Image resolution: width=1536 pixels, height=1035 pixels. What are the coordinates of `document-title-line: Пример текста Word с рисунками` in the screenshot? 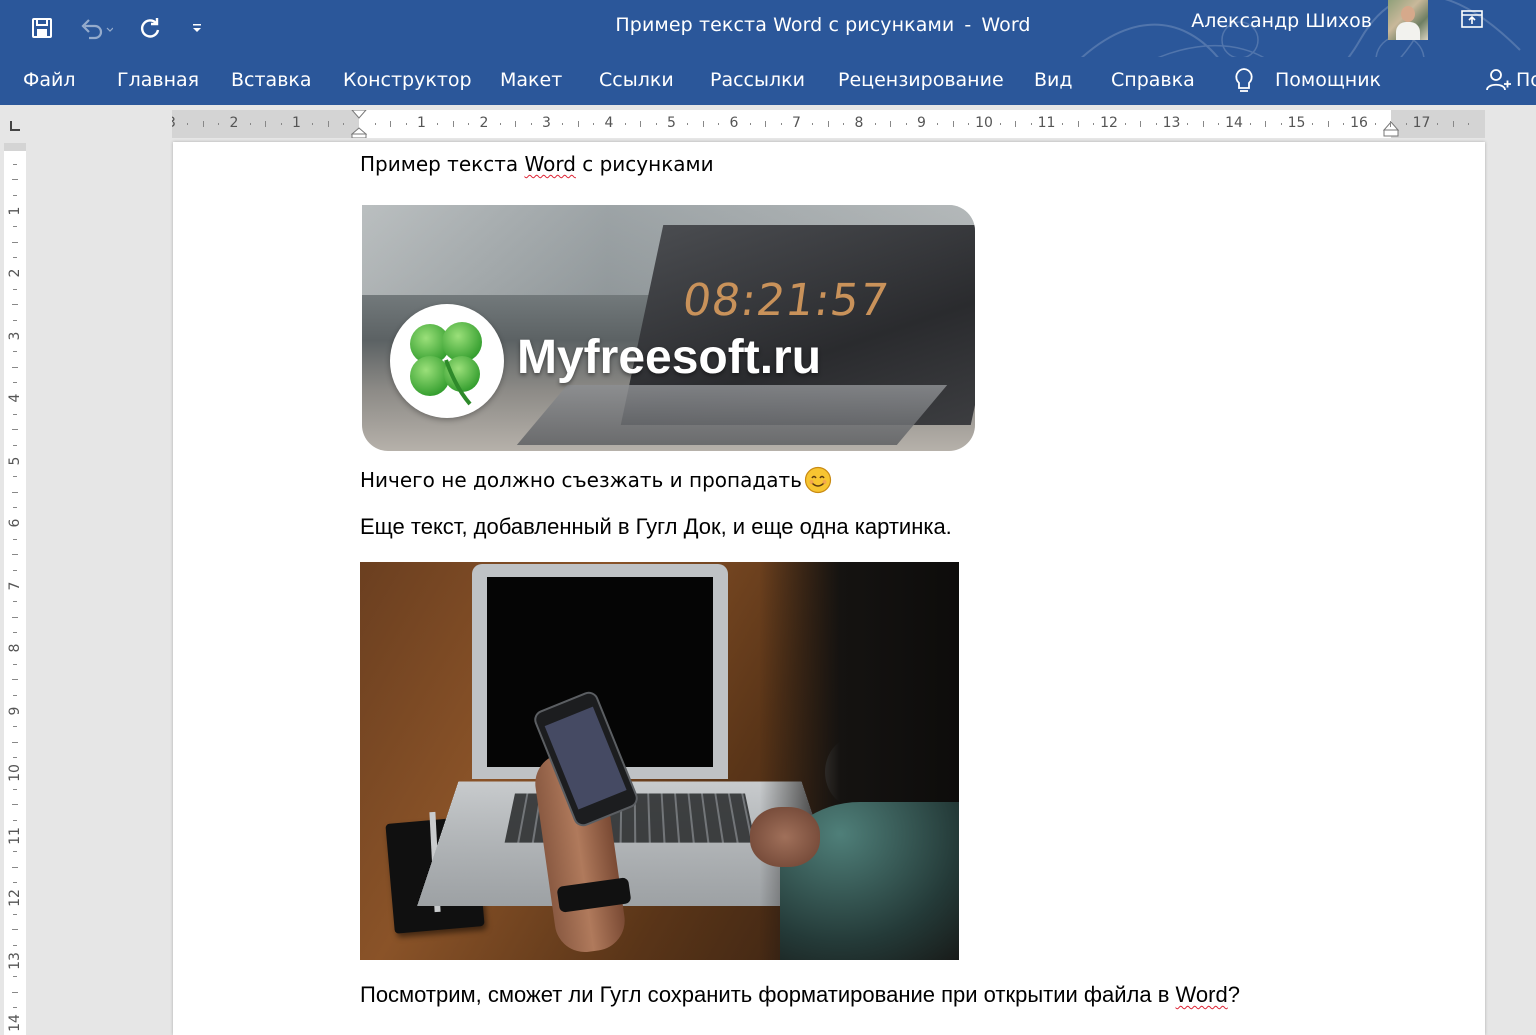 It's located at (537, 164).